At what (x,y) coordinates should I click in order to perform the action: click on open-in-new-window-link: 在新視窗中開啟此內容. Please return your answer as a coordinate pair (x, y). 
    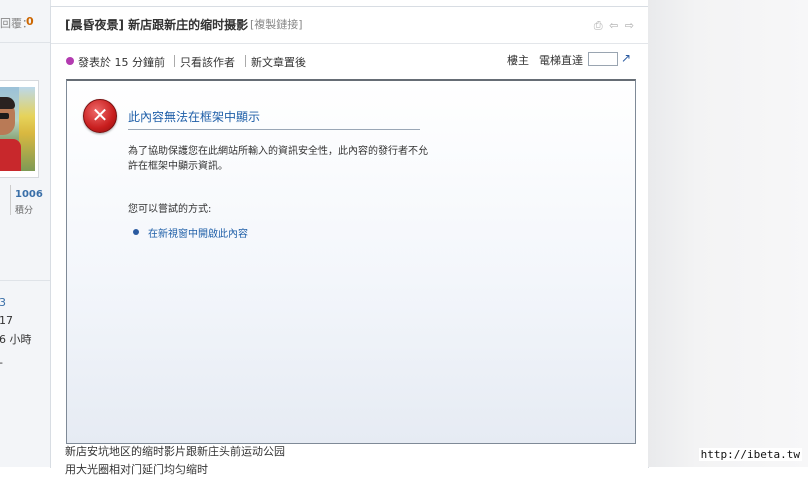
    Looking at the image, I should click on (198, 232).